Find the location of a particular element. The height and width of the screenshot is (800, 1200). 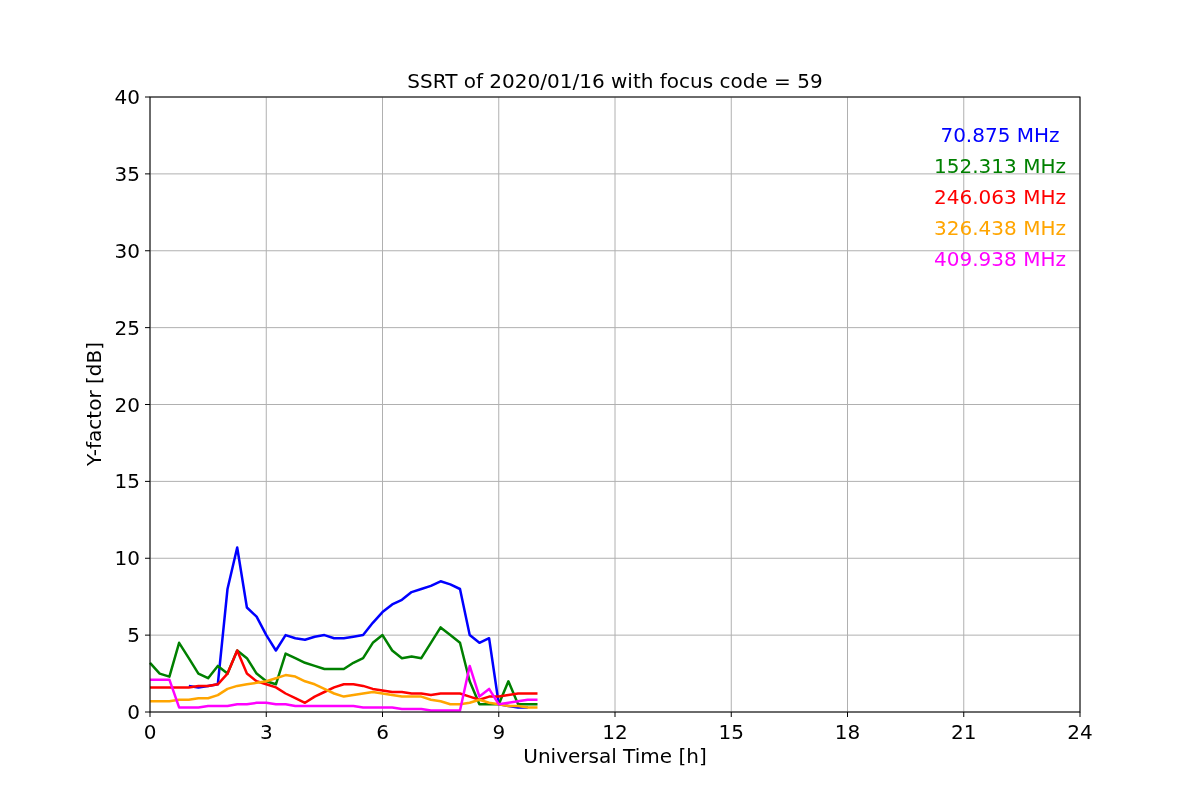

legend-label: 152.313 MHz is located at coordinates (1000, 166).